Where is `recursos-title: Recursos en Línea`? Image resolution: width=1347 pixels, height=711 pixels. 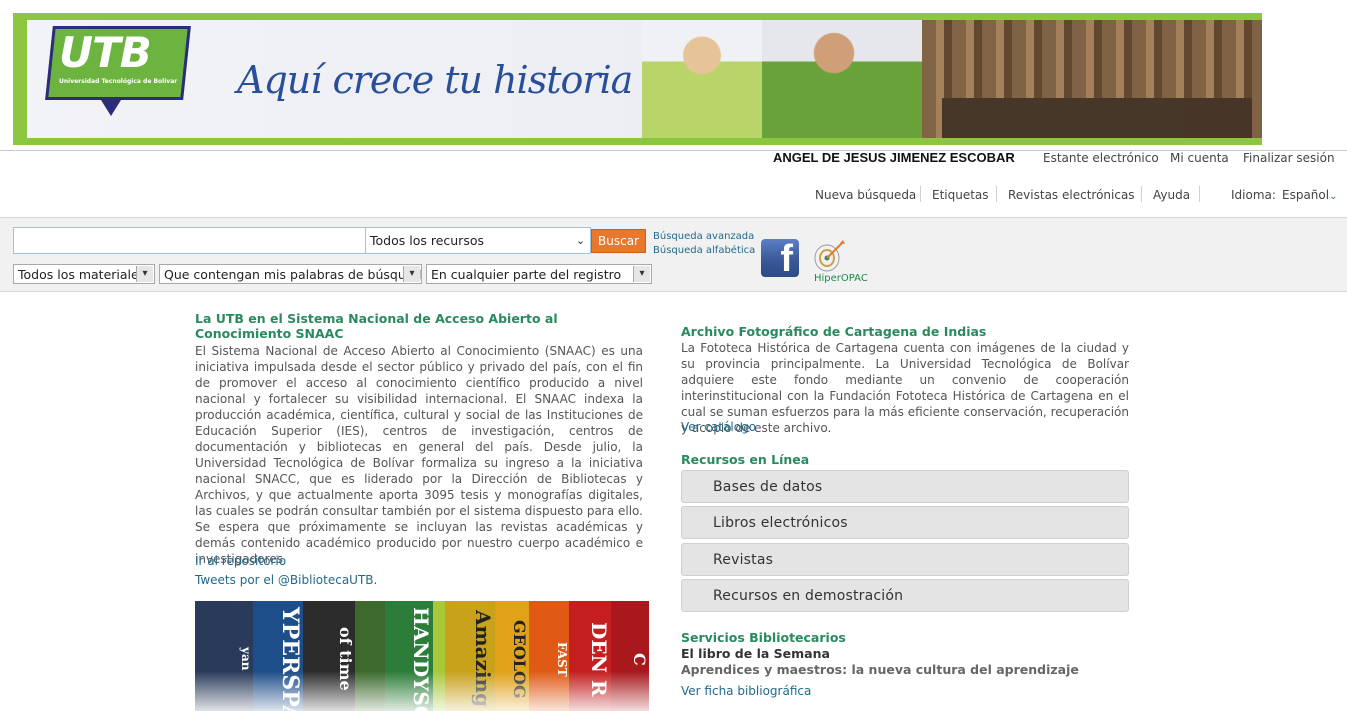
recursos-title: Recursos en Línea is located at coordinates (745, 459).